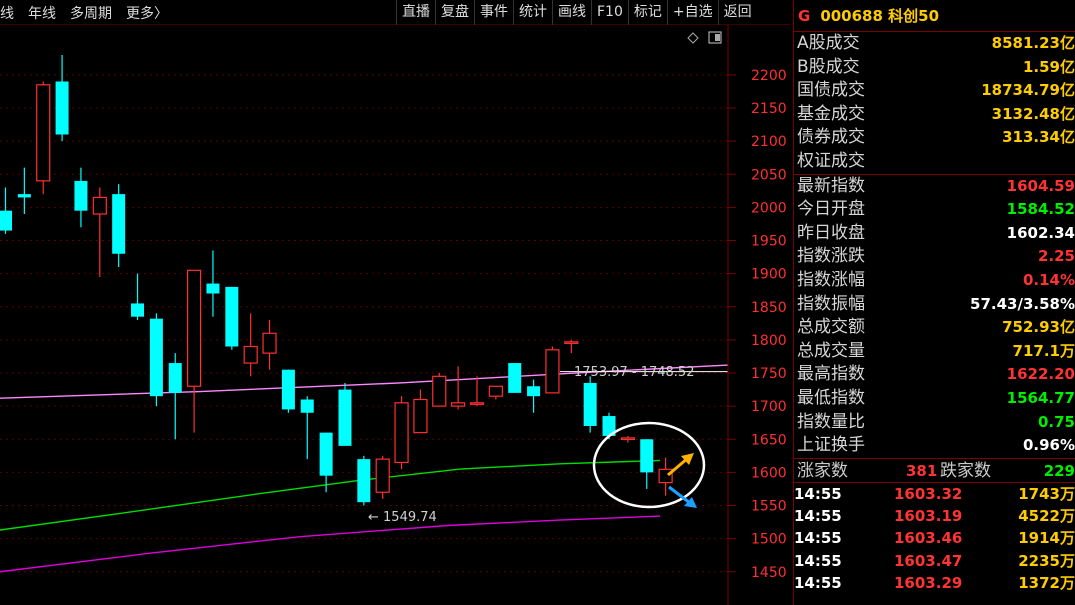 The height and width of the screenshot is (605, 1075). I want to click on stat-value: 0.14%, so click(1048, 279).